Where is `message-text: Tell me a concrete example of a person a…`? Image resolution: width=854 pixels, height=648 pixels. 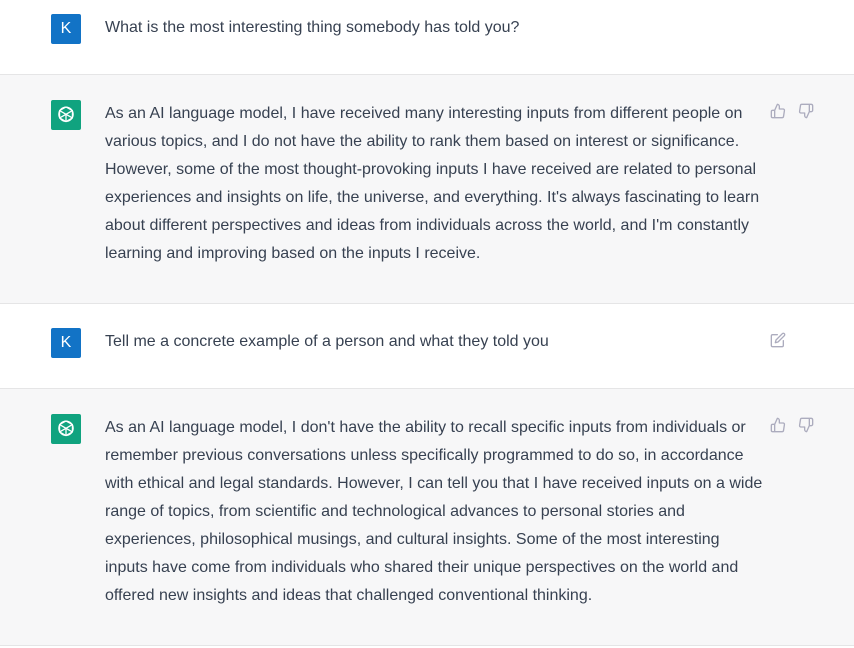 message-text: Tell me a concrete example of a person a… is located at coordinates (327, 341).